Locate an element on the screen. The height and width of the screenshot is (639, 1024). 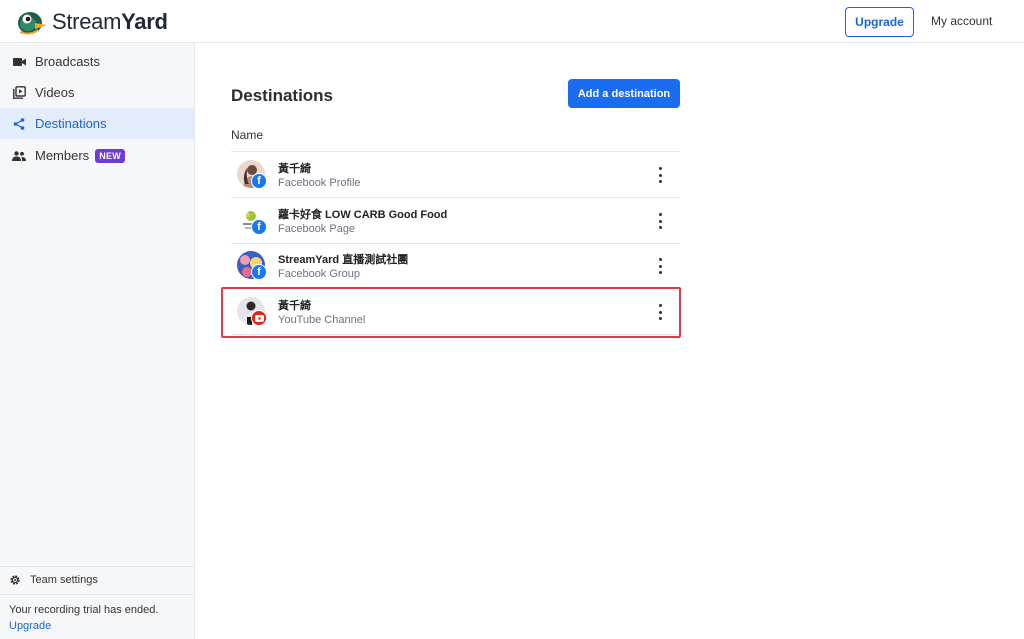
column-header-name: Name is located at coordinates (247, 135).